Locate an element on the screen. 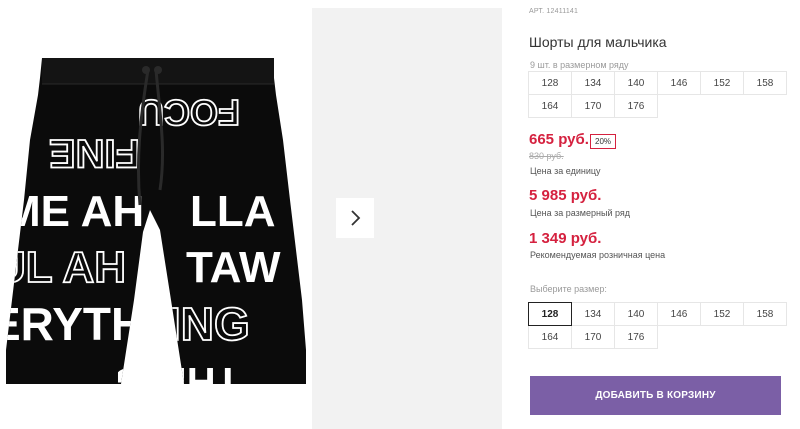 The width and height of the screenshot is (800, 429). add-to-cart-button: ДОБАВИТЬ В КОРЗИНУ is located at coordinates (655, 395).